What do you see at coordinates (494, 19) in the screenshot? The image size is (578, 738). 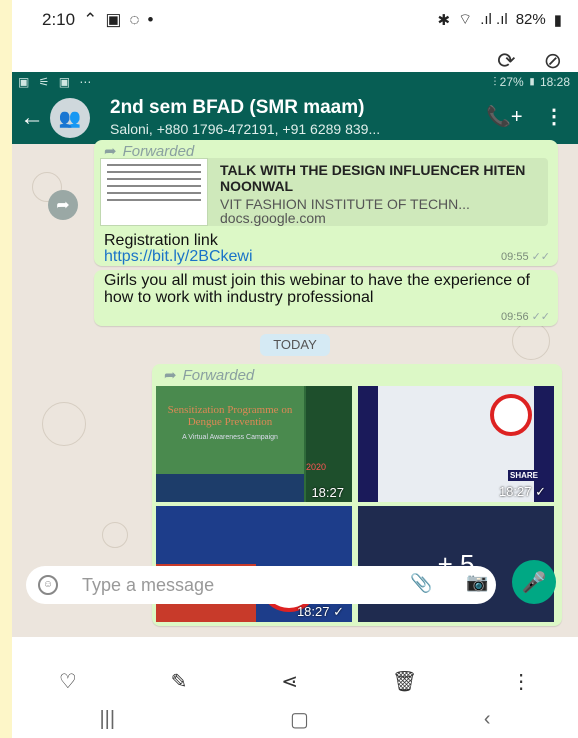 I see `signal-icon: .ıl .ıl` at bounding box center [494, 19].